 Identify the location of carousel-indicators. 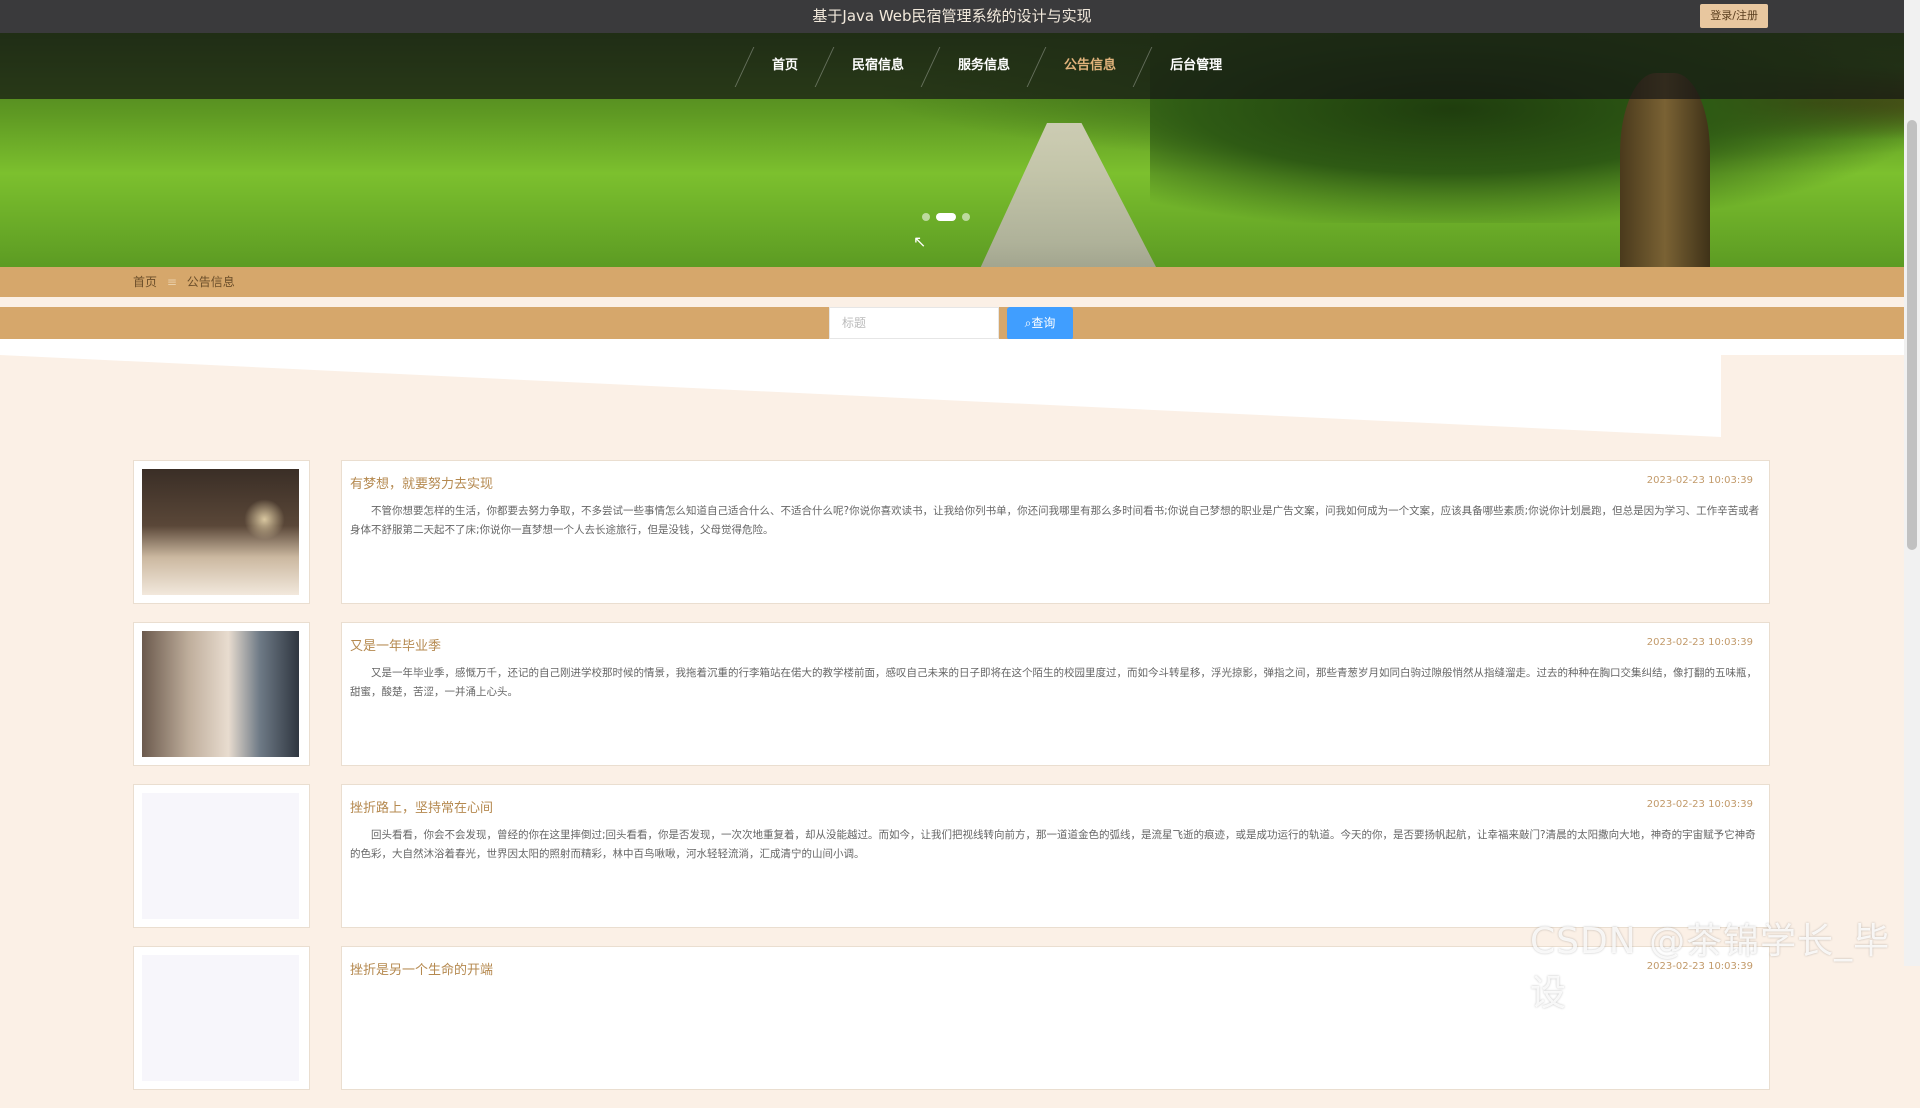
(946, 217).